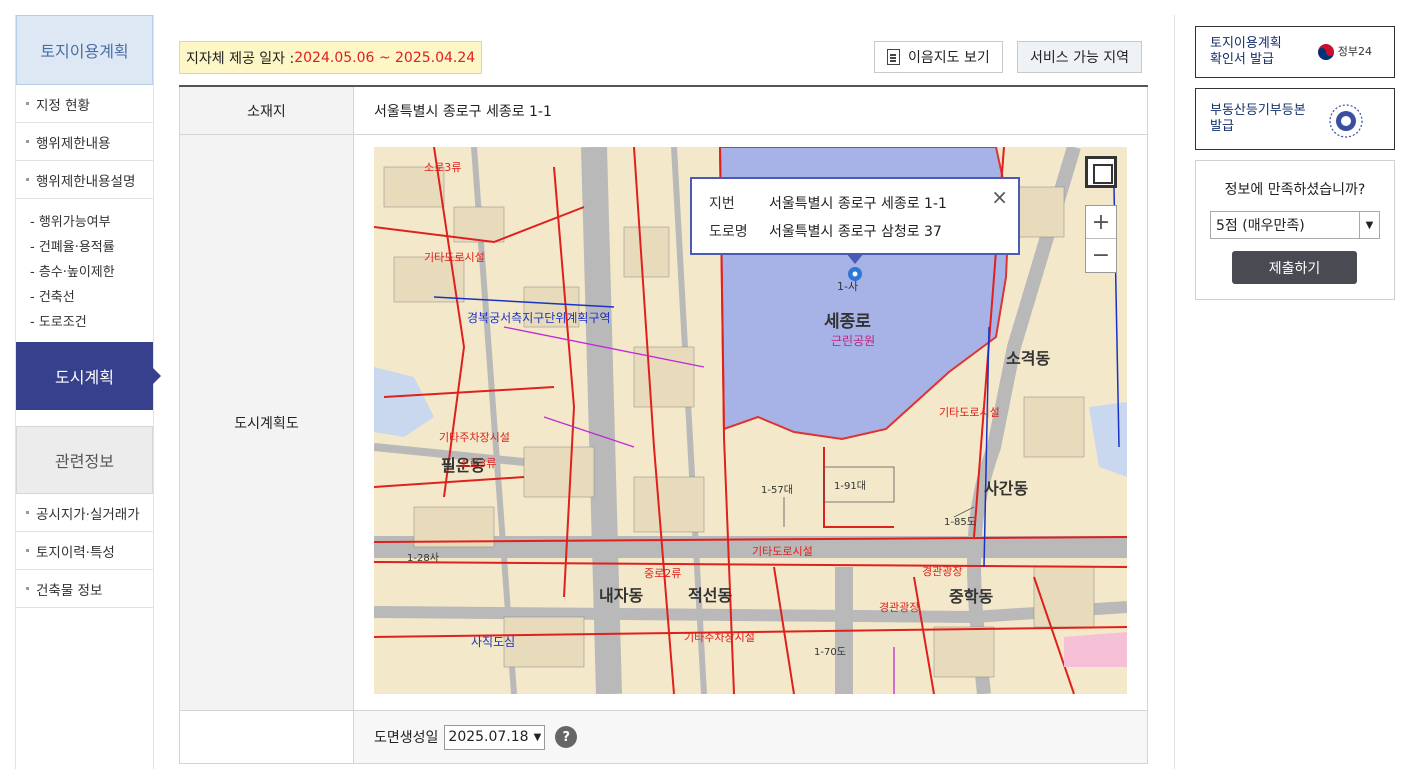  What do you see at coordinates (899, 607) in the screenshot?
I see `map-label-road: 경관광장` at bounding box center [899, 607].